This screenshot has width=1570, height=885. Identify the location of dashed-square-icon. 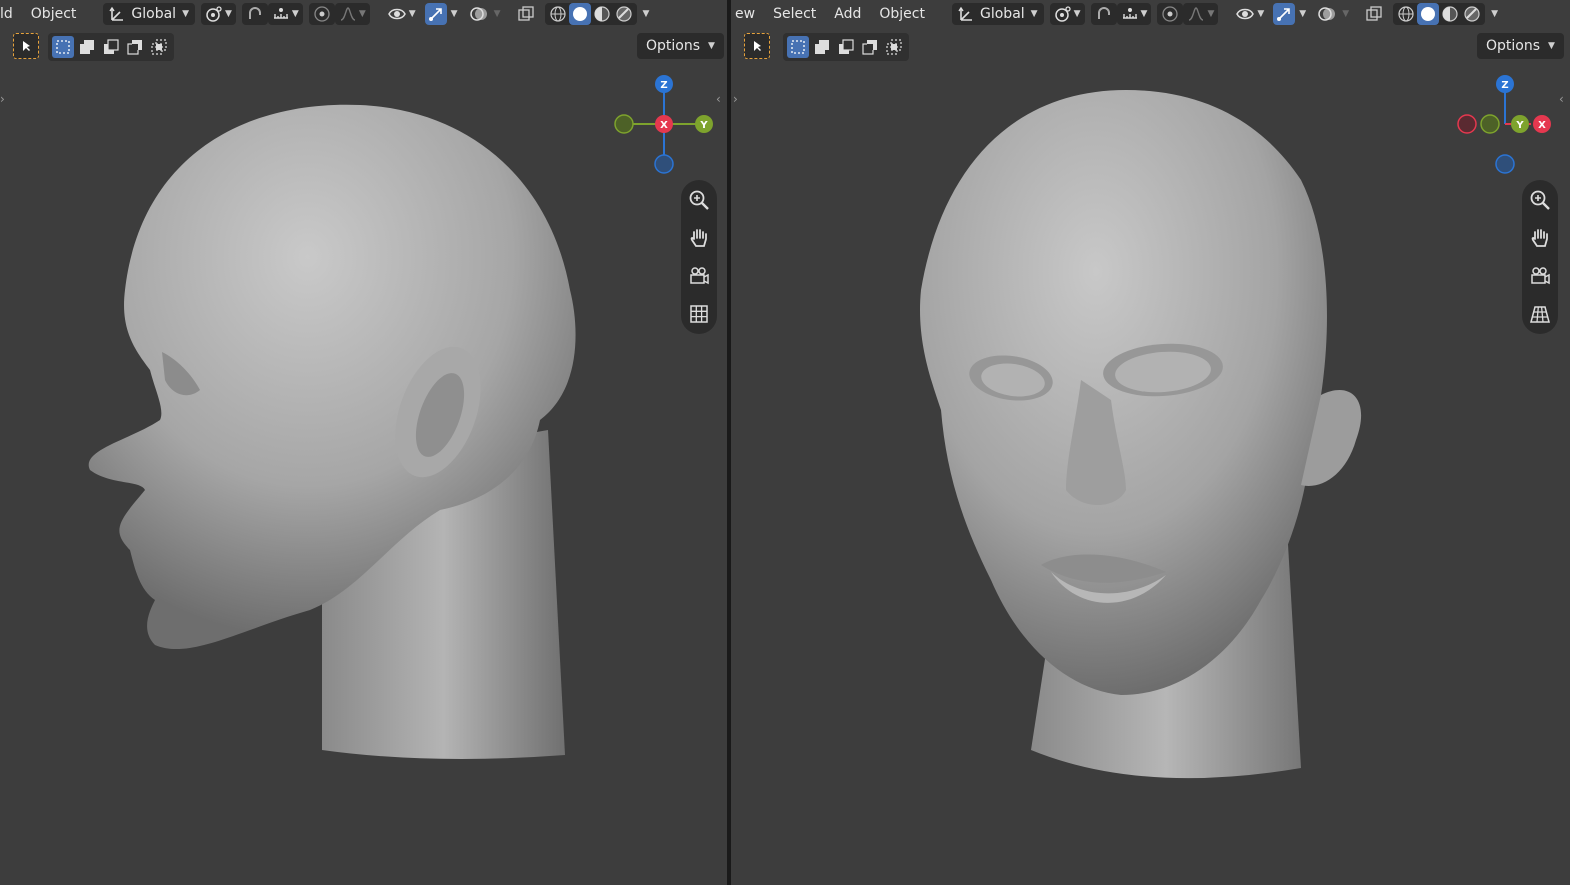
(798, 47).